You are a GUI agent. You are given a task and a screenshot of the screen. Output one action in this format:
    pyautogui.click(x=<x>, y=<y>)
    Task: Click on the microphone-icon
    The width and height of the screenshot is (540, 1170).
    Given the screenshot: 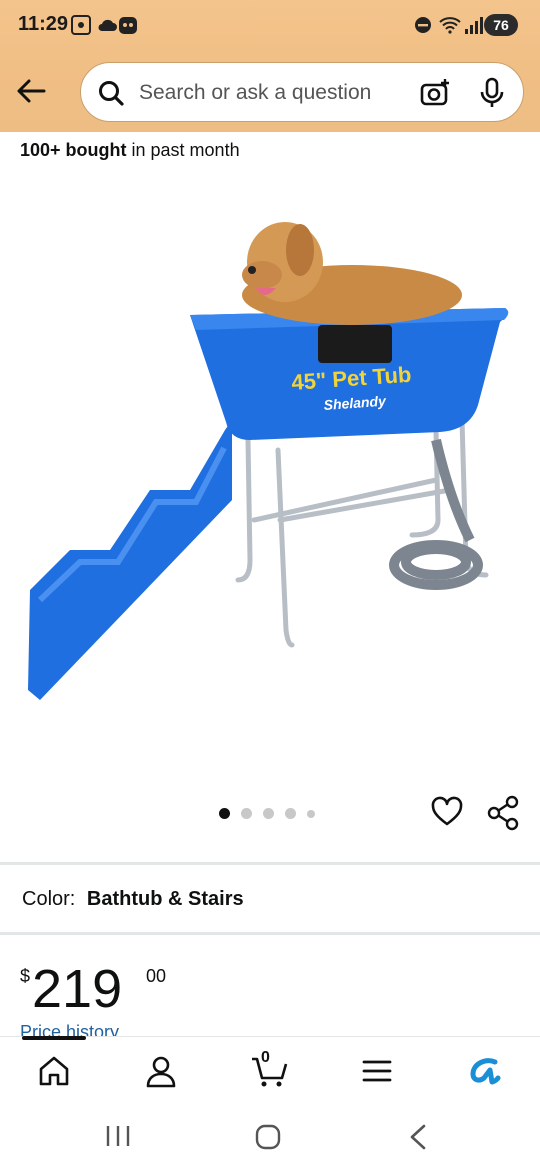 What is the action you would take?
    pyautogui.click(x=492, y=95)
    